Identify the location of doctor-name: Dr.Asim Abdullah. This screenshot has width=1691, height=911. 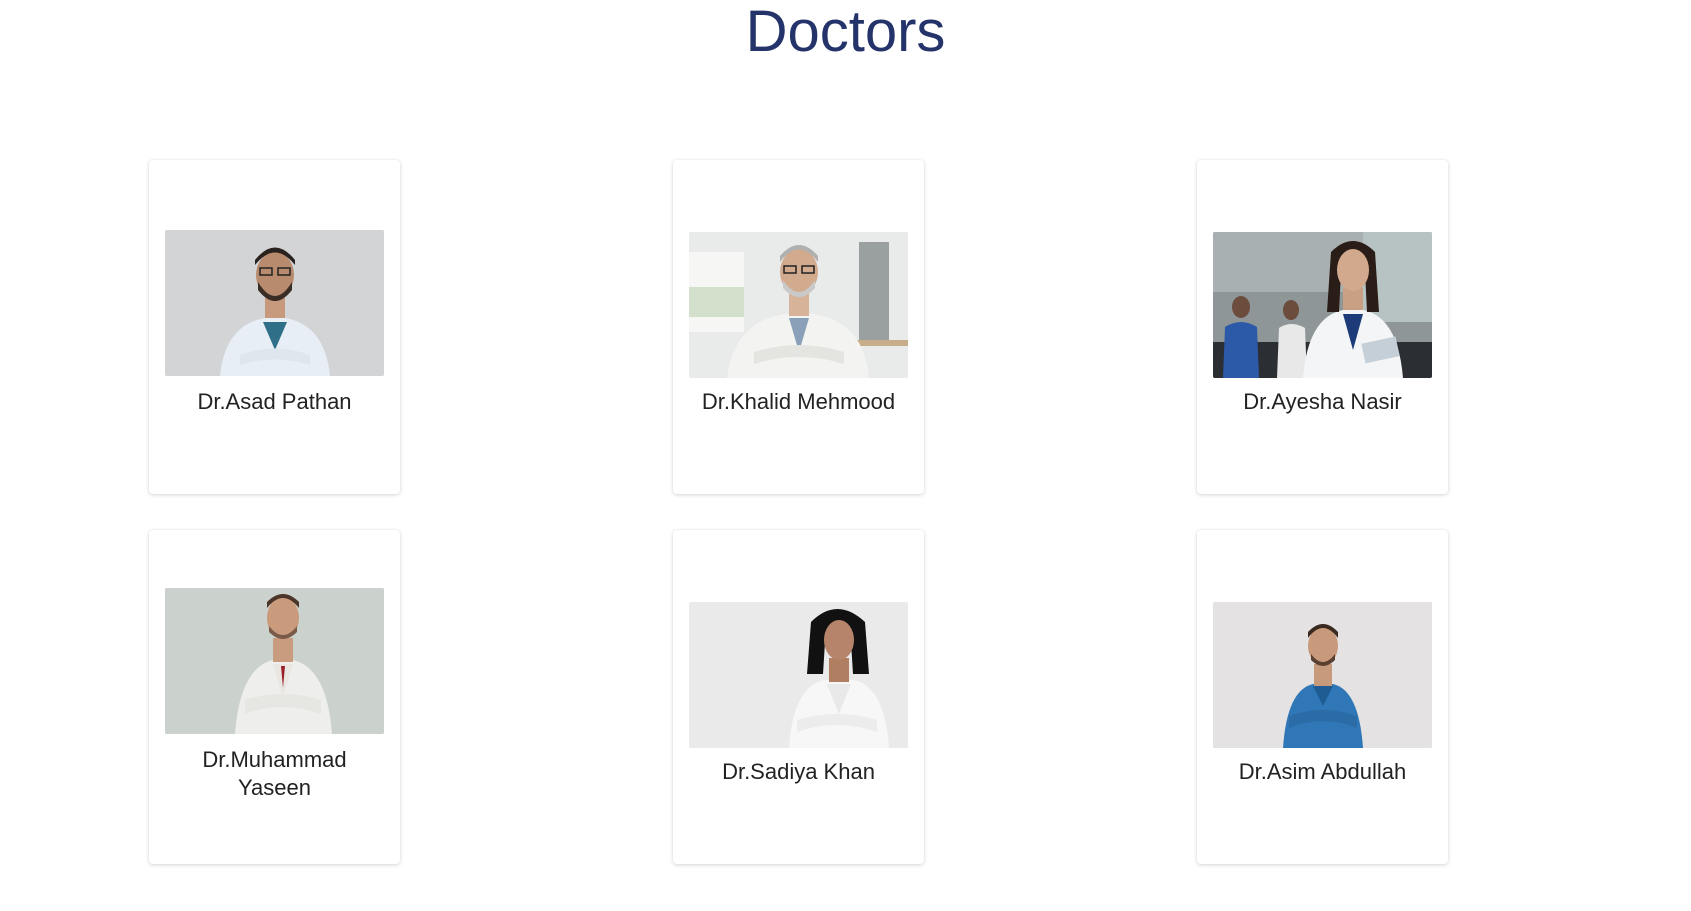
(1322, 771).